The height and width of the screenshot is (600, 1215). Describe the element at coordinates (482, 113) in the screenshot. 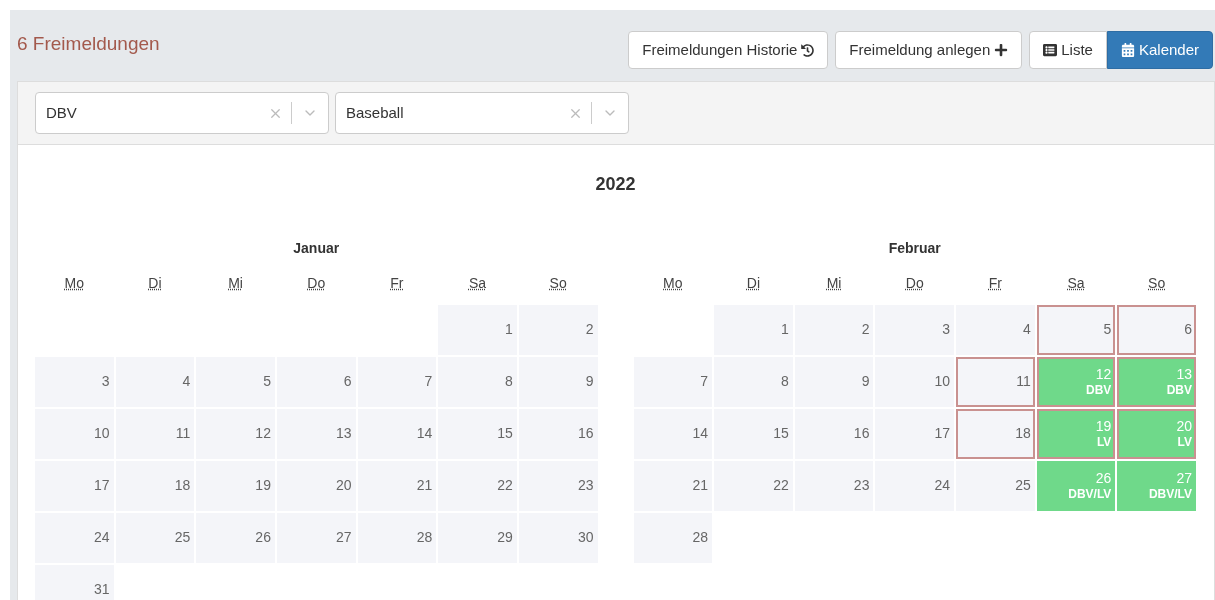

I see `filter-select: Baseball` at that location.